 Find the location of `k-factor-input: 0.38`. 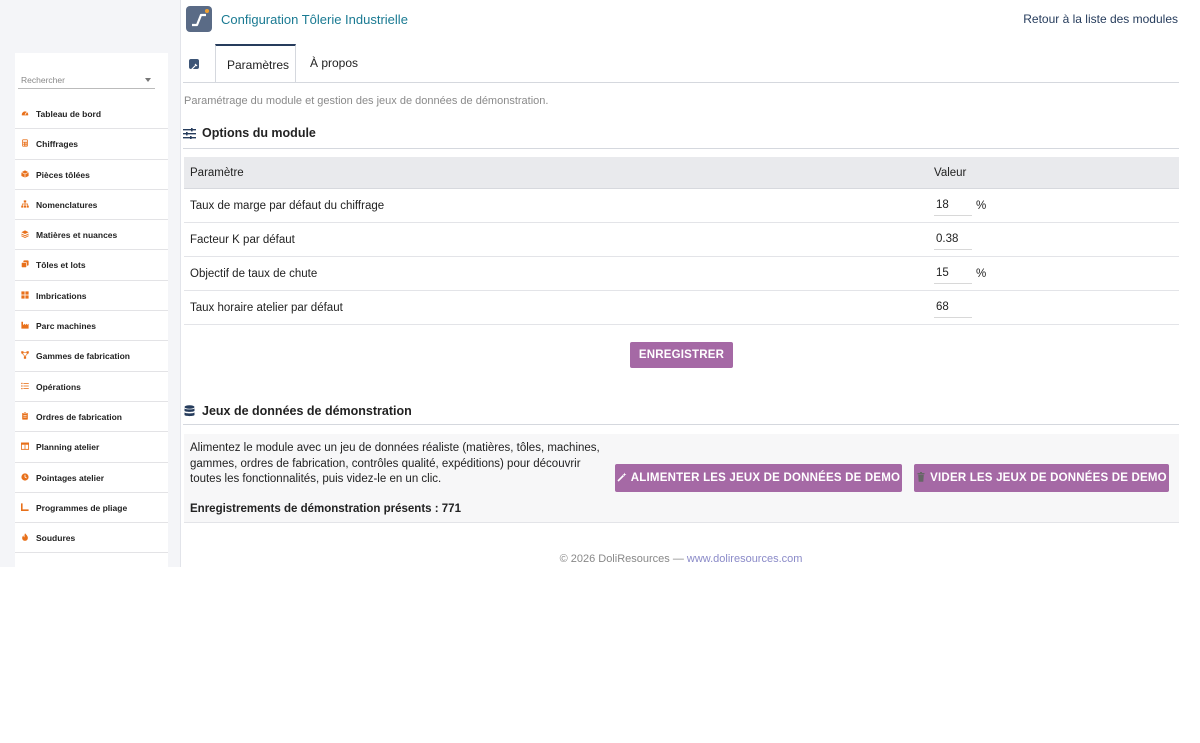

k-factor-input: 0.38 is located at coordinates (953, 240).